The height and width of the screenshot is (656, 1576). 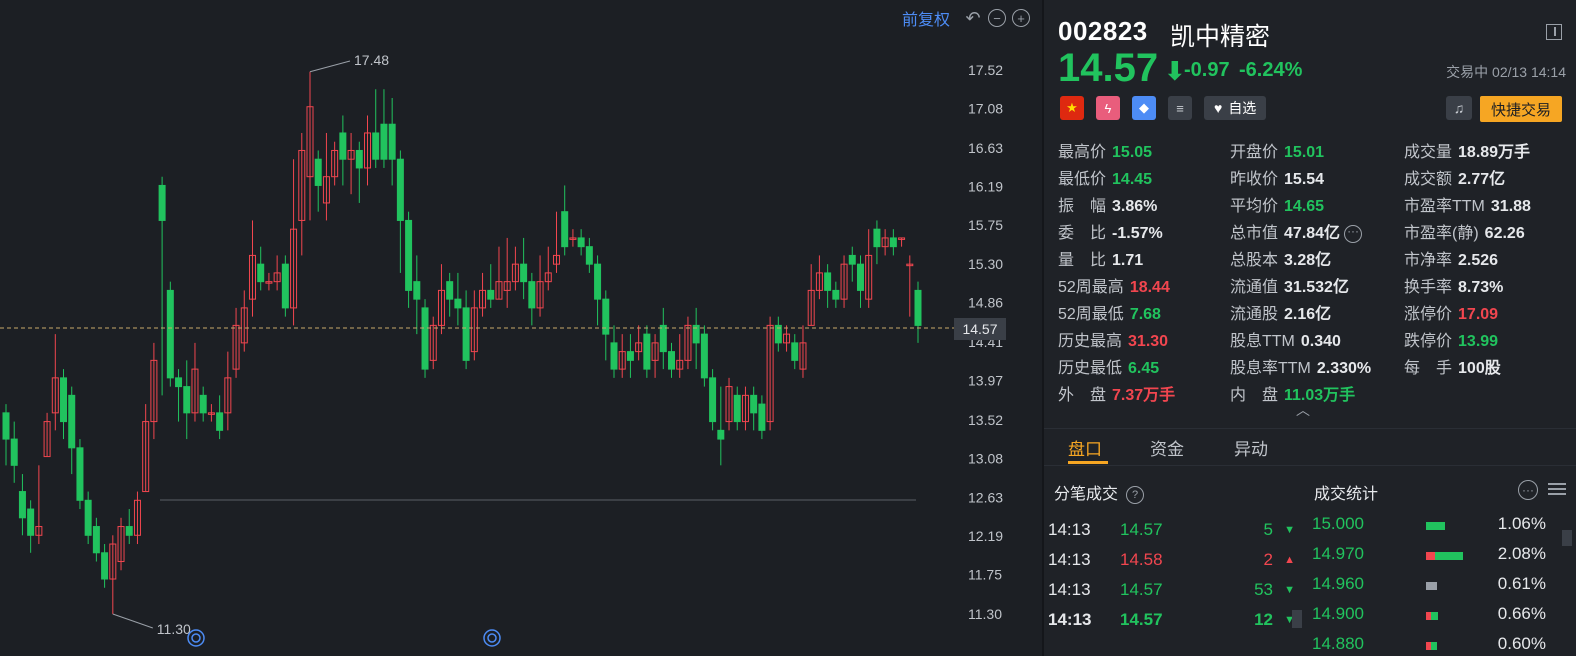 I want to click on stat-value: 7.68, so click(x=1145, y=314).